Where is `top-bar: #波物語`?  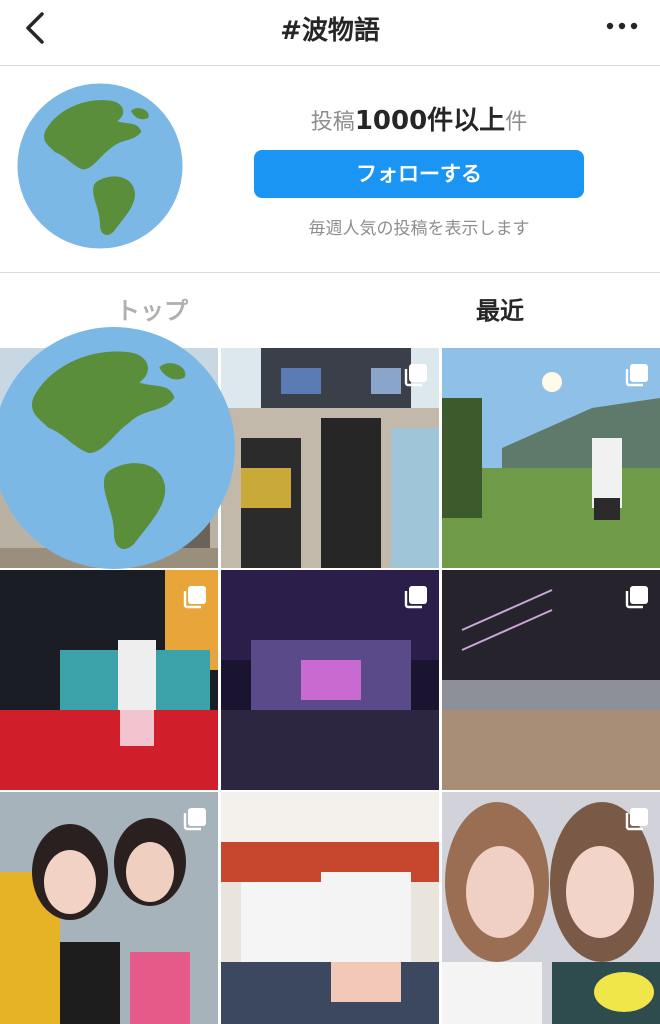 top-bar: #波物語 is located at coordinates (330, 33).